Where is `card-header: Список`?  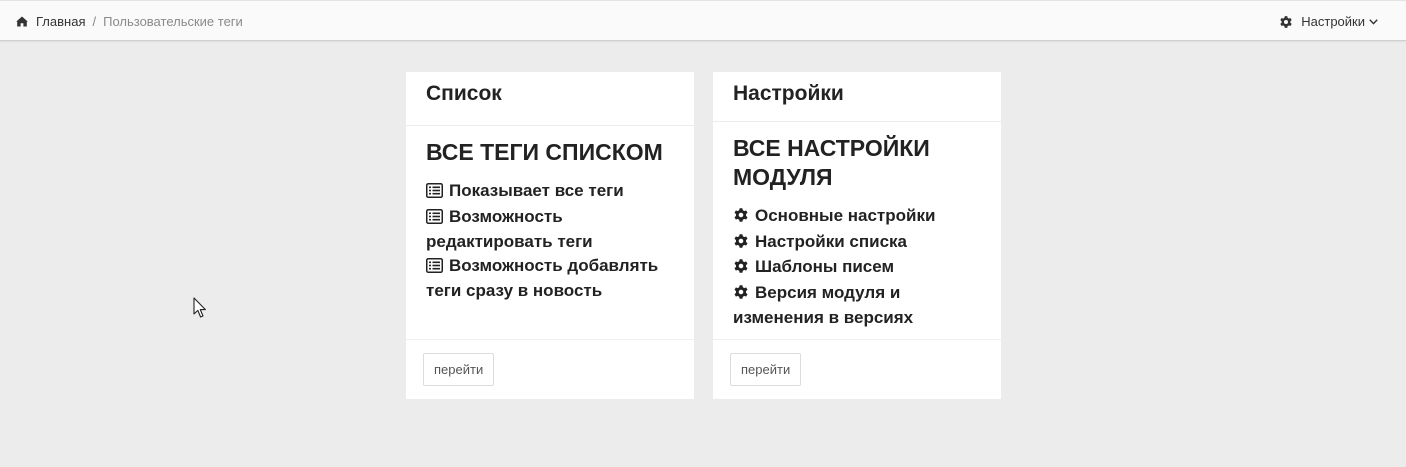 card-header: Список is located at coordinates (550, 99).